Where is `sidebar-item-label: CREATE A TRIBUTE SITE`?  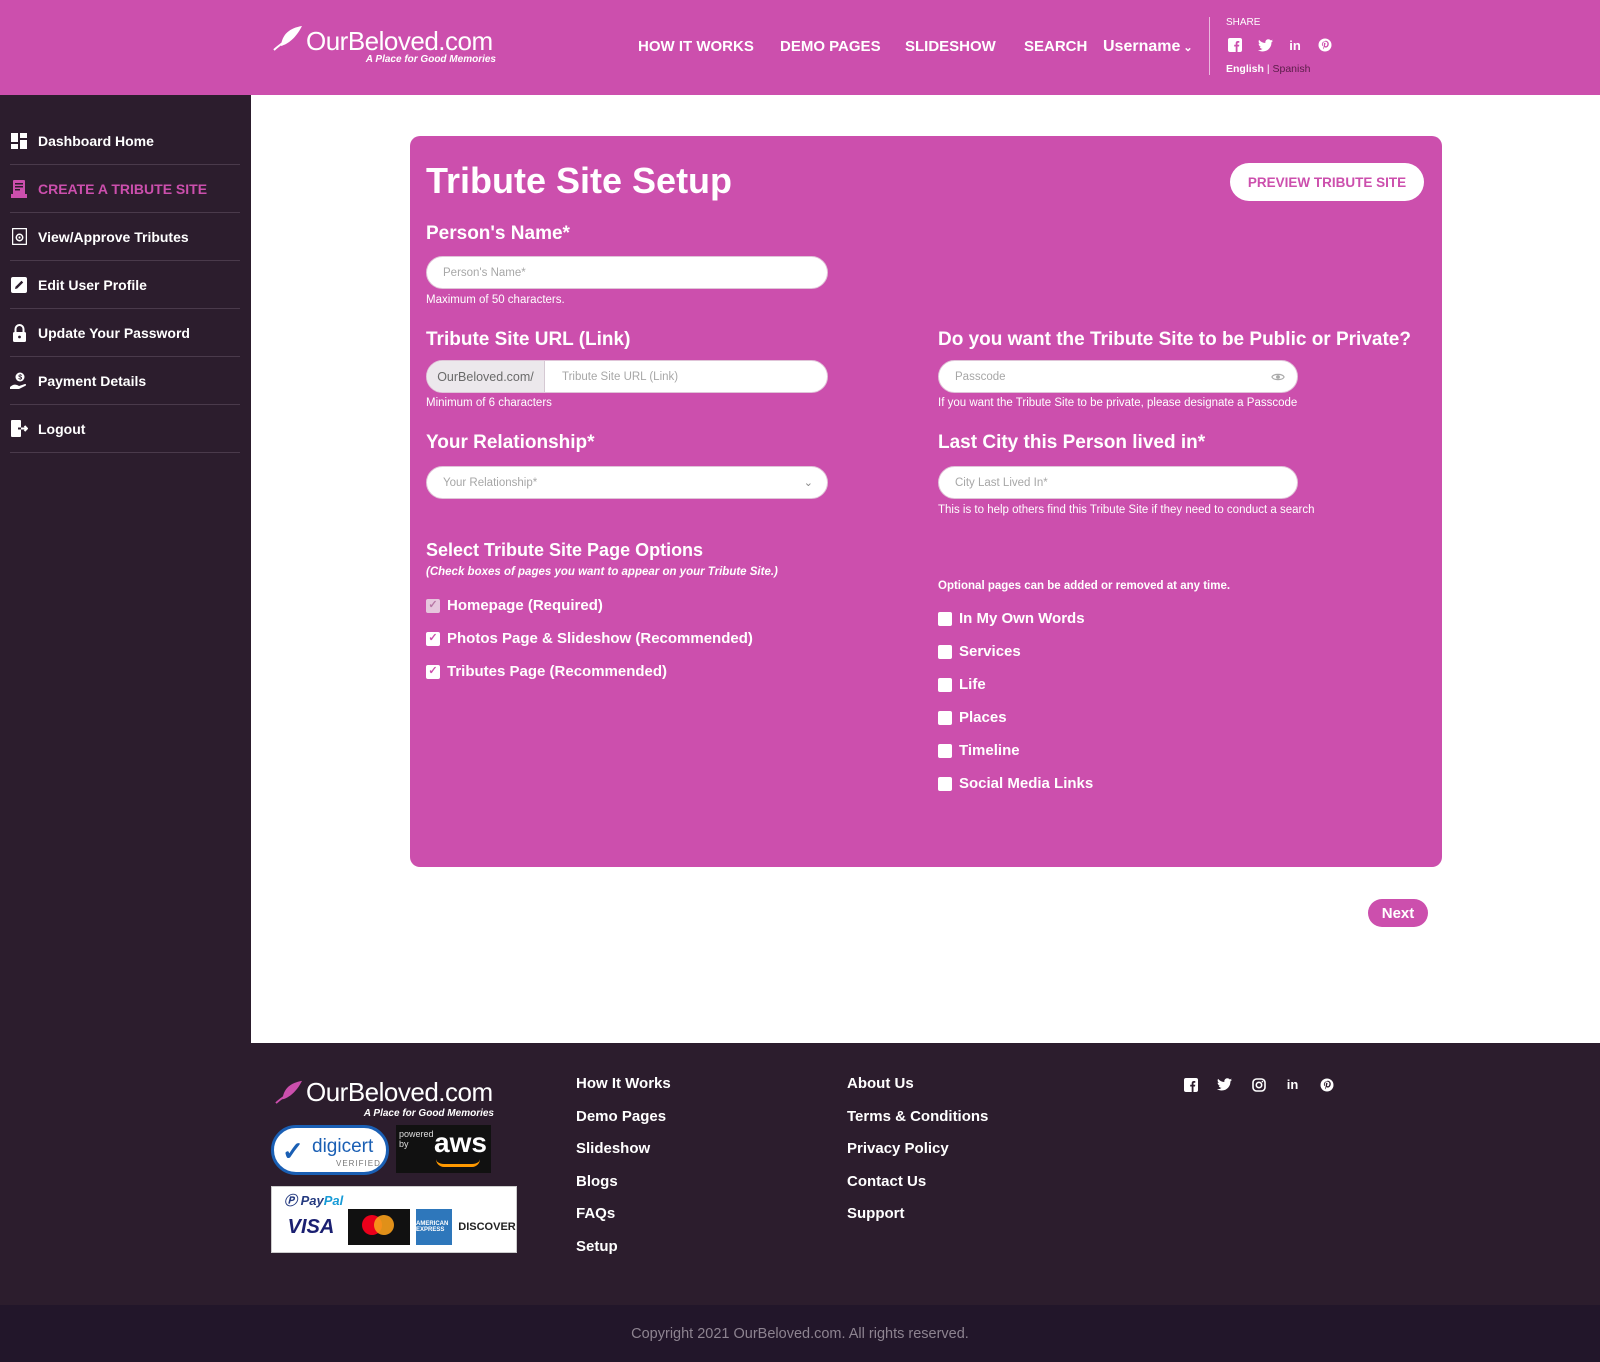
sidebar-item-label: CREATE A TRIBUTE SITE is located at coordinates (123, 188).